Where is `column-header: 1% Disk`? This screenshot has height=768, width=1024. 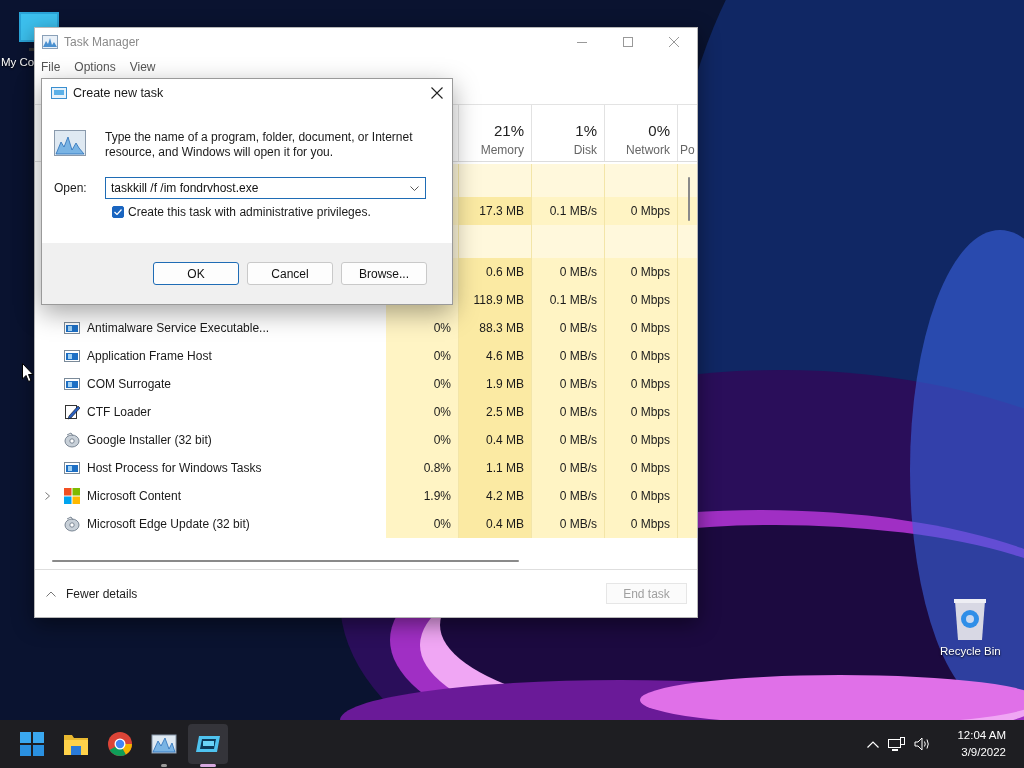 column-header: 1% Disk is located at coordinates (568, 133).